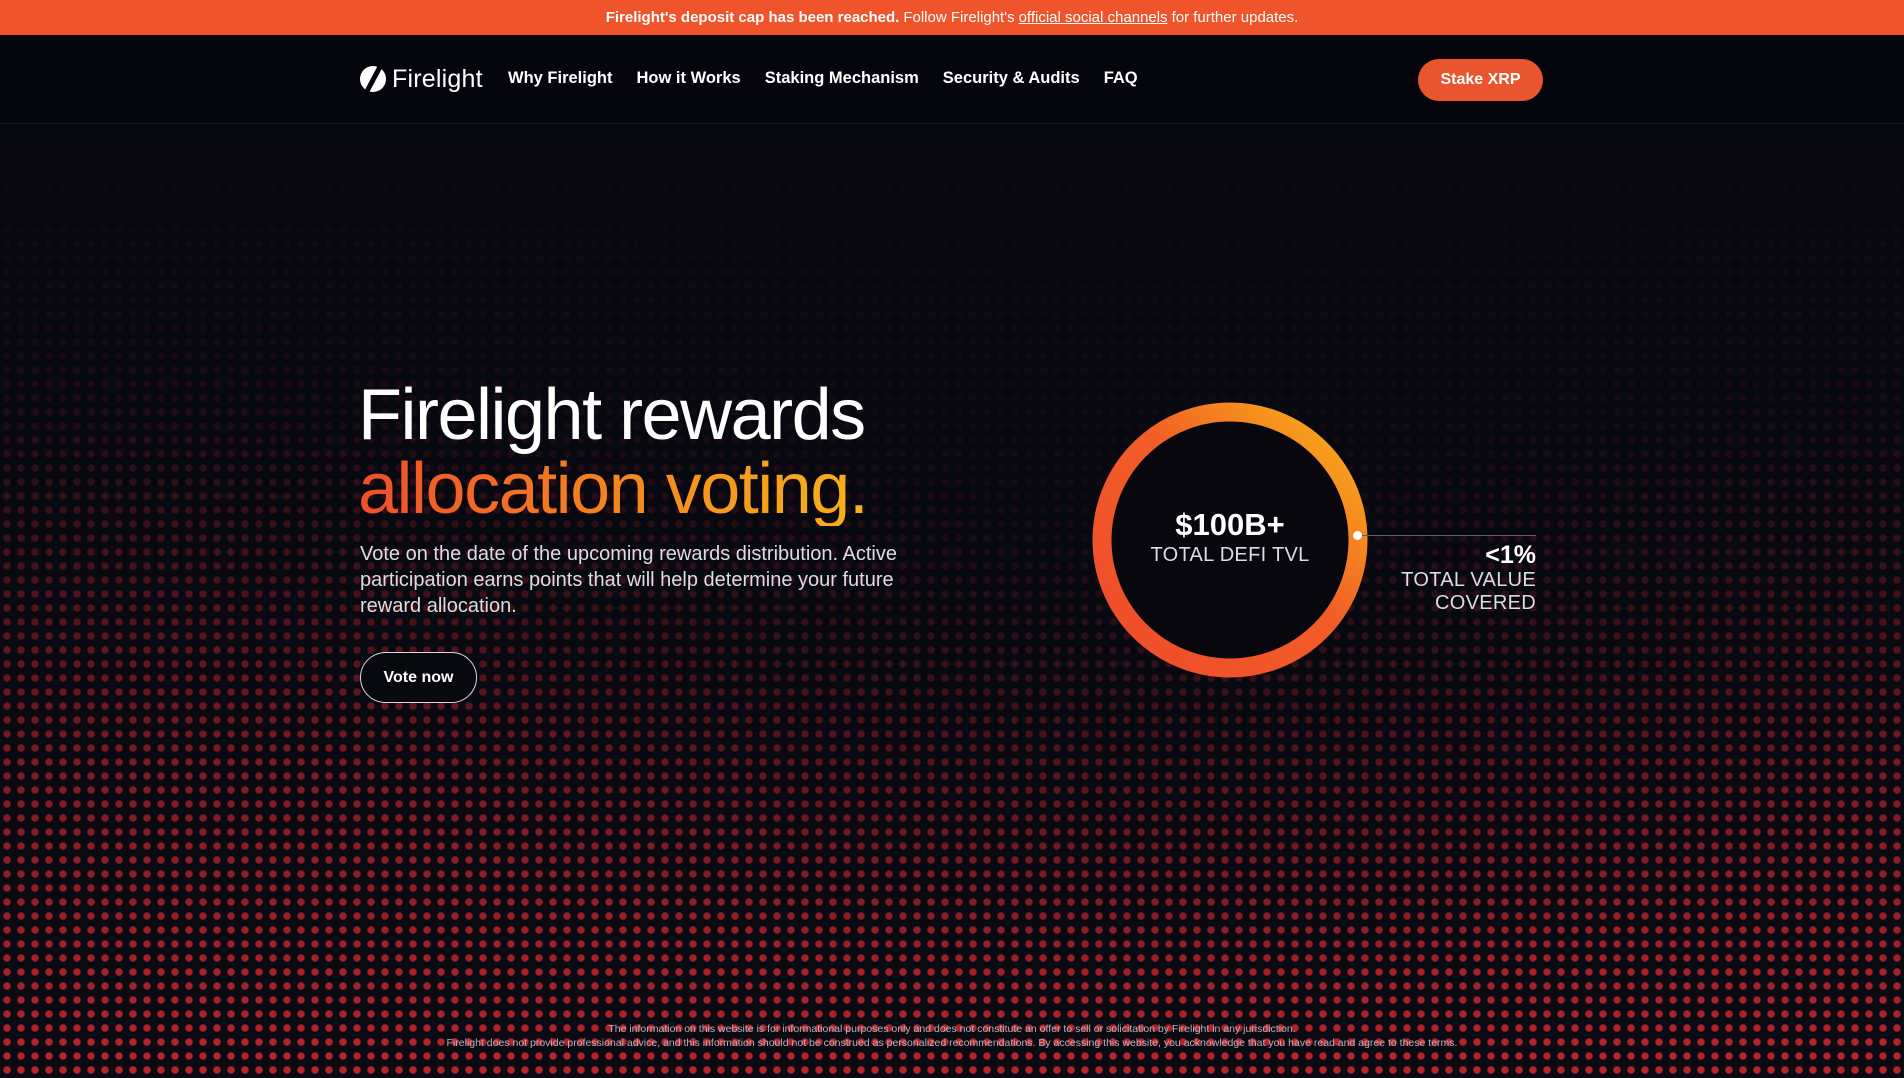  What do you see at coordinates (1230, 555) in the screenshot?
I see `tvl-caption: TOTAL DEFI TVL` at bounding box center [1230, 555].